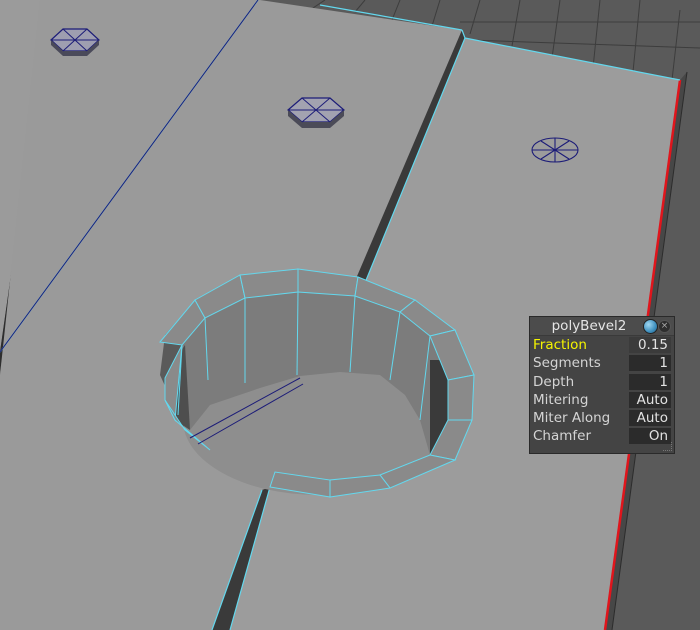  Describe the element at coordinates (602, 363) in the screenshot. I see `hud-row-segments: Segments 1` at that location.